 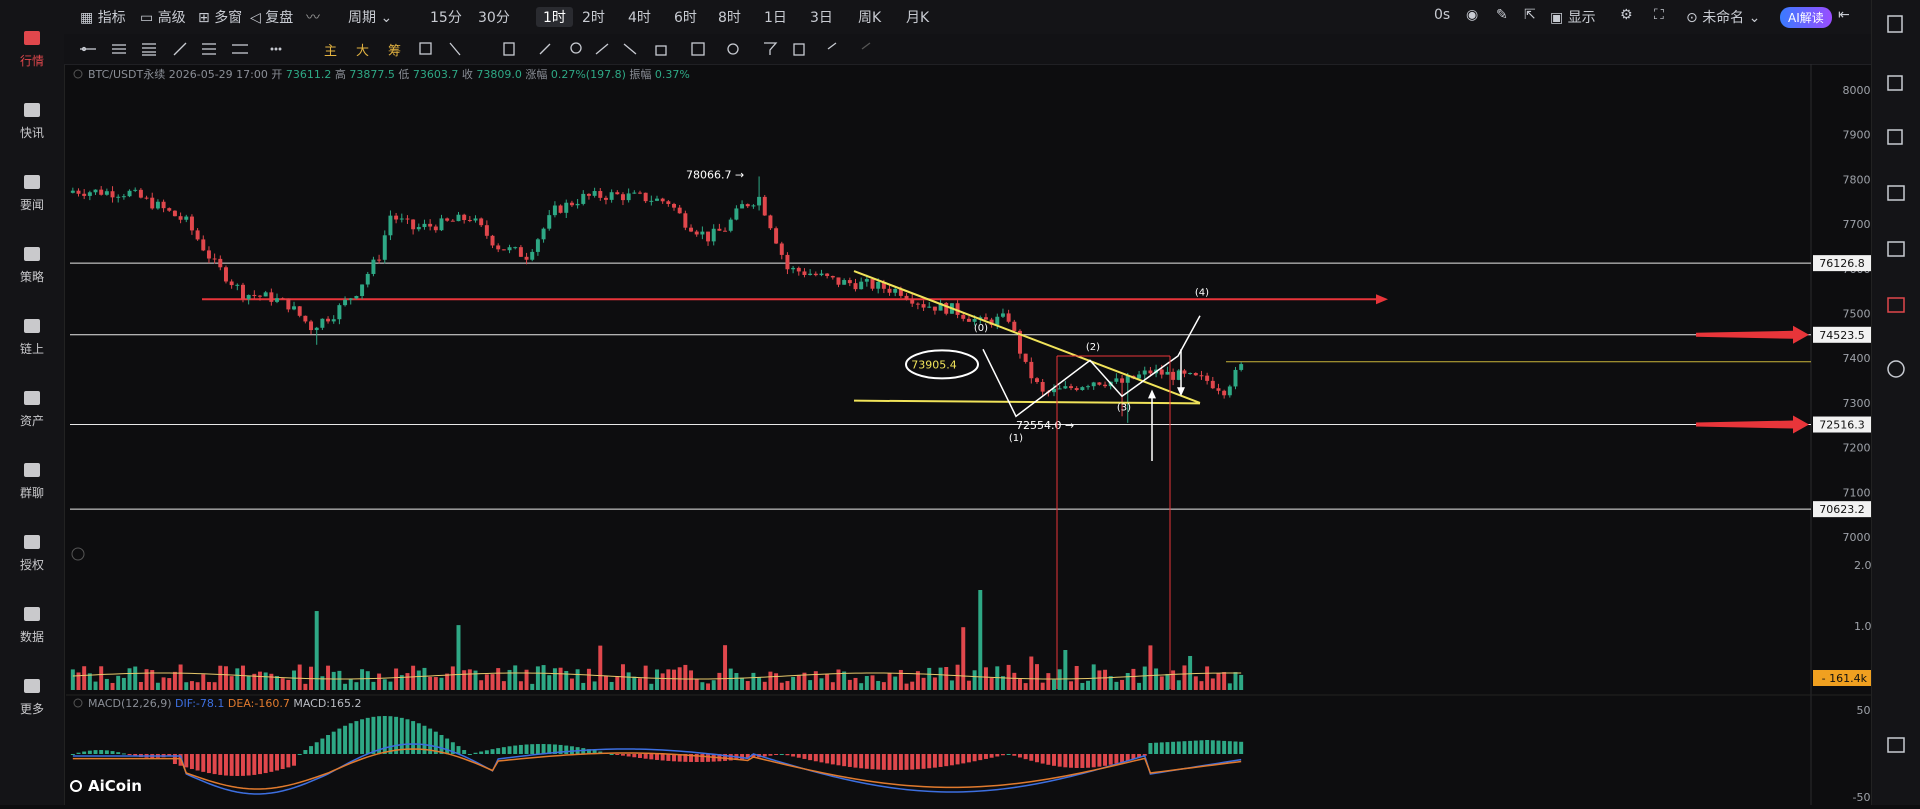 What do you see at coordinates (32, 266) in the screenshot?
I see `nav-item-3: 策略` at bounding box center [32, 266].